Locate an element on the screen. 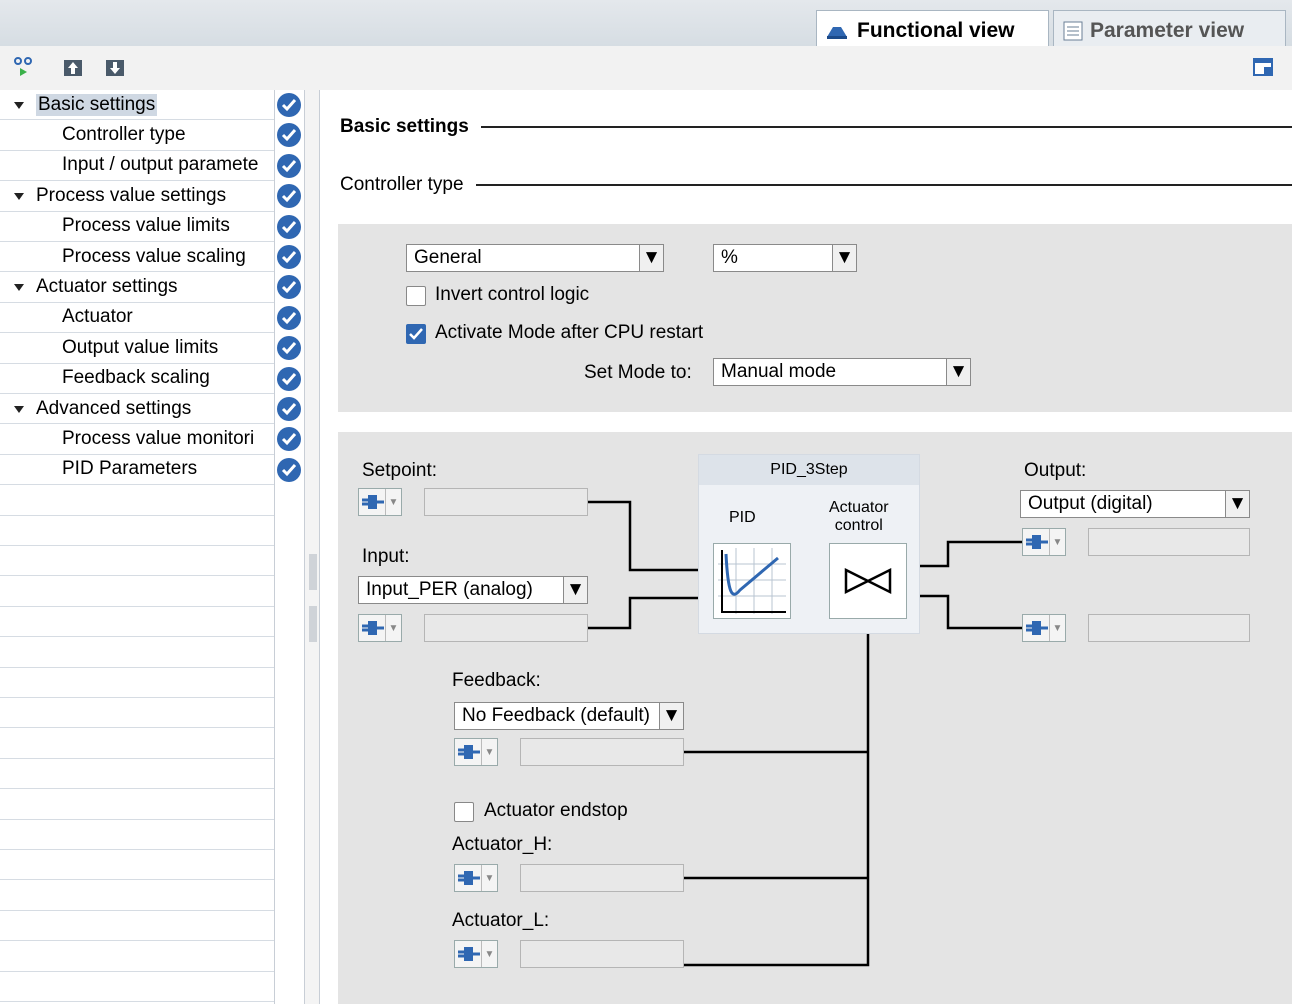  input-connector: ▼ is located at coordinates (380, 628).